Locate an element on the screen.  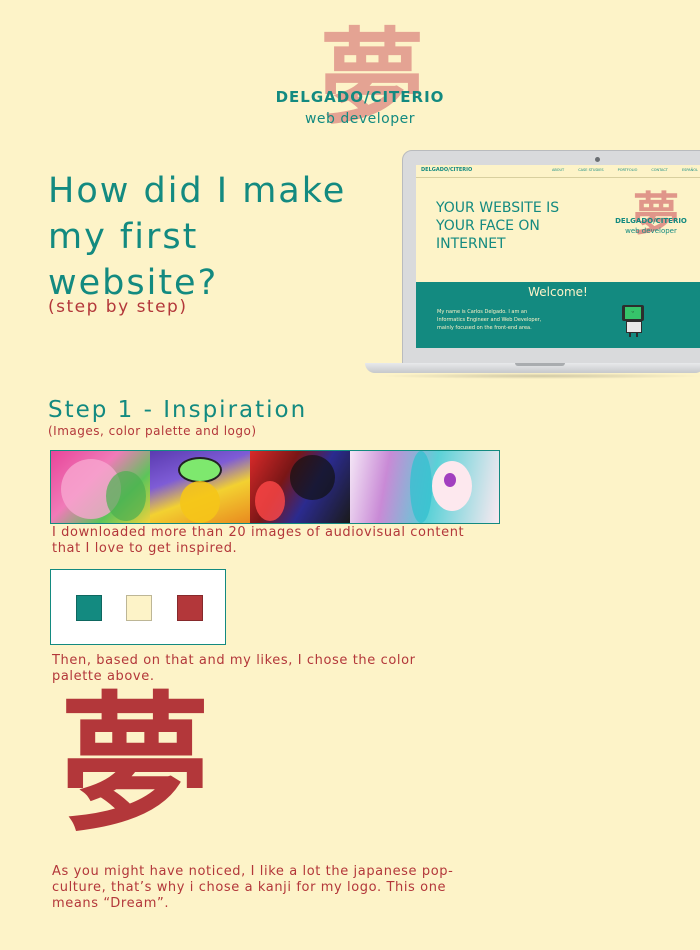
header-logo: 夢 DELGADO/CITERIO web developer is located at coordinates (360, 96).